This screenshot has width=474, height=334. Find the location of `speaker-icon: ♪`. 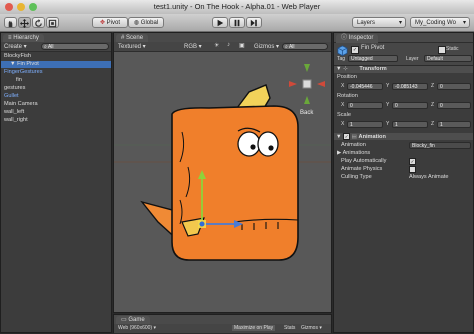

speaker-icon: ♪ is located at coordinates (228, 45).